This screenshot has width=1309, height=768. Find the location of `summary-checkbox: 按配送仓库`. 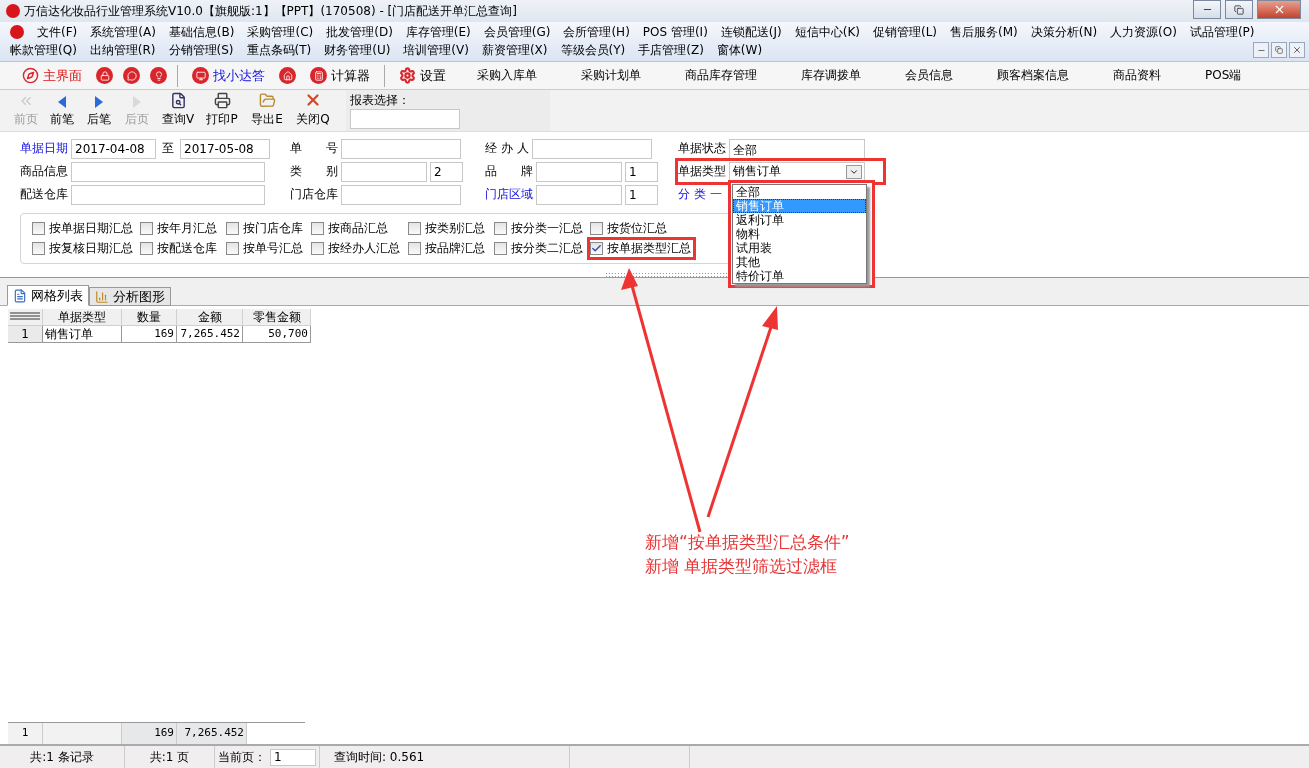

summary-checkbox: 按配送仓库 is located at coordinates (179, 248).